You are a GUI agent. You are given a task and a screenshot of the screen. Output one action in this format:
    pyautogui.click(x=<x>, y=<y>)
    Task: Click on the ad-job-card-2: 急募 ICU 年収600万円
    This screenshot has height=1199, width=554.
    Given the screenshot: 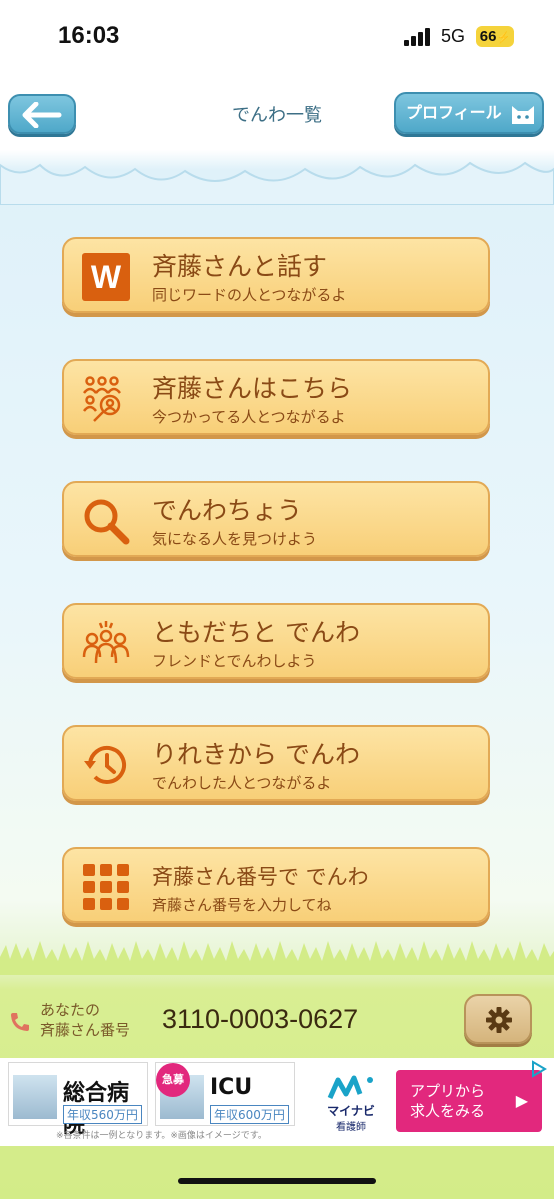 What is the action you would take?
    pyautogui.click(x=225, y=1094)
    